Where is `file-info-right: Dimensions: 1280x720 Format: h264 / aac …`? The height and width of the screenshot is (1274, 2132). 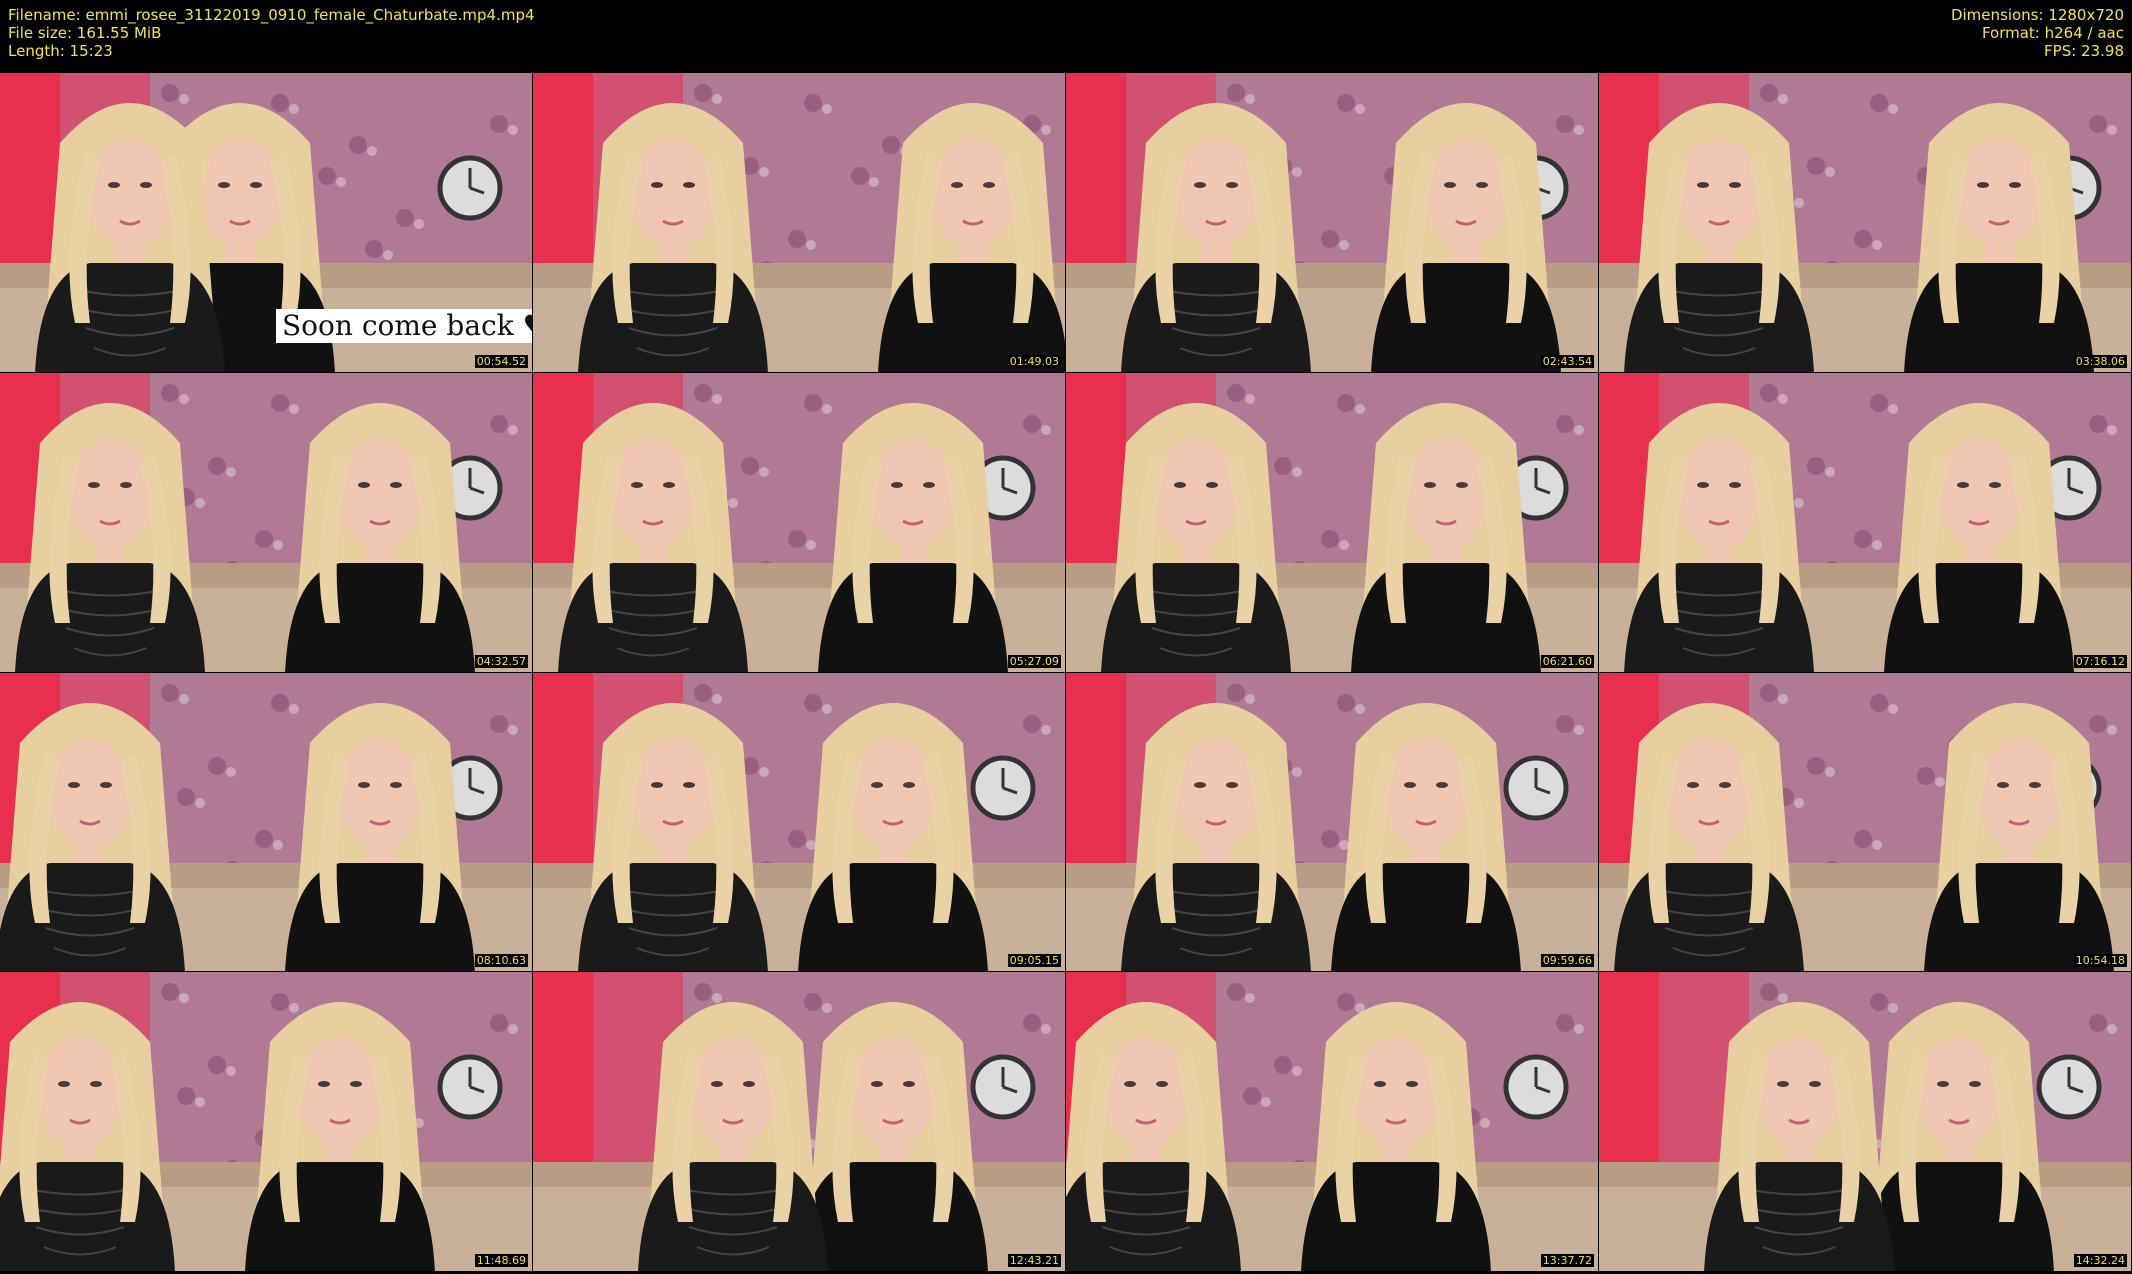 file-info-right: Dimensions: 1280x720 Format: h264 / aac … is located at coordinates (2037, 33).